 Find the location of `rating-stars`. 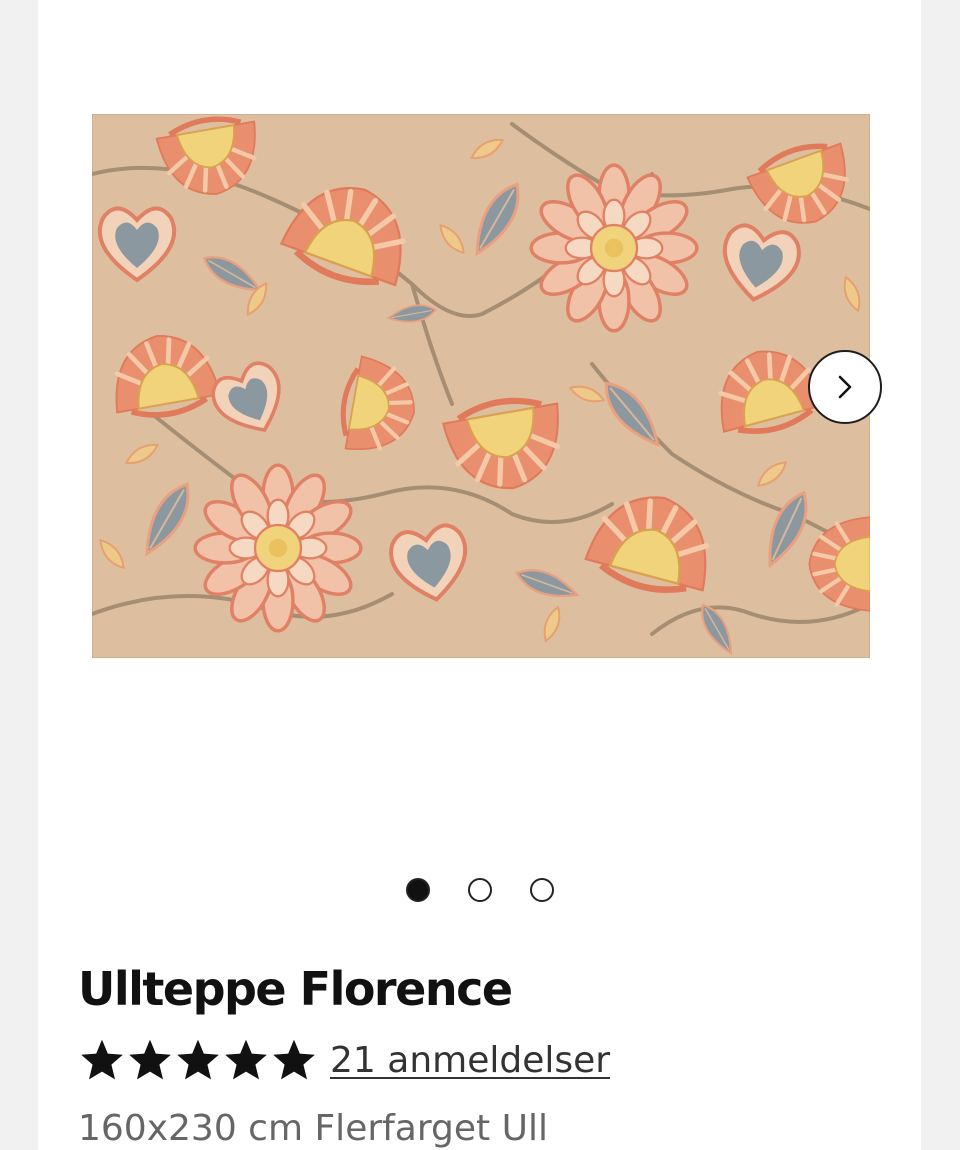

rating-stars is located at coordinates (198, 1060).